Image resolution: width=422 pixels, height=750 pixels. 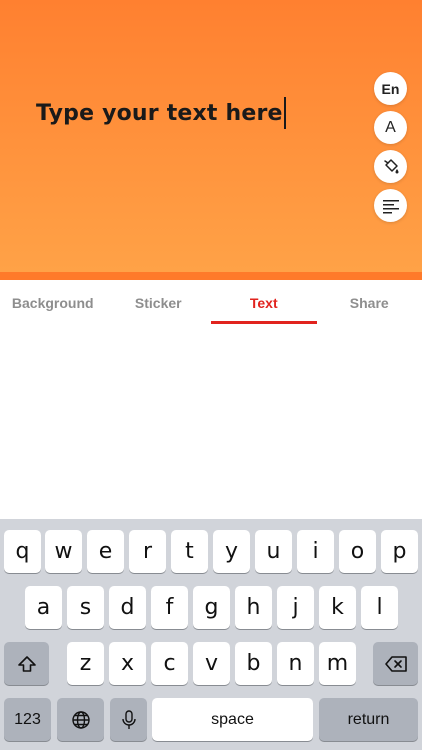 What do you see at coordinates (85, 663) in the screenshot?
I see `key-z: z` at bounding box center [85, 663].